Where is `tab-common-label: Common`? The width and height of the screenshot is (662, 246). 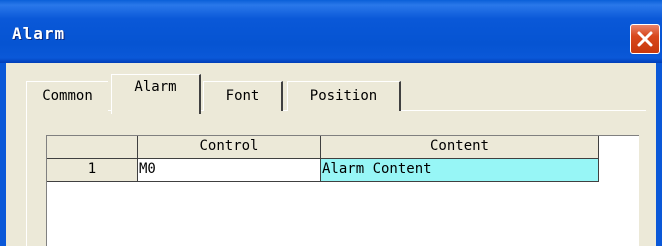 tab-common-label: Common is located at coordinates (67, 96).